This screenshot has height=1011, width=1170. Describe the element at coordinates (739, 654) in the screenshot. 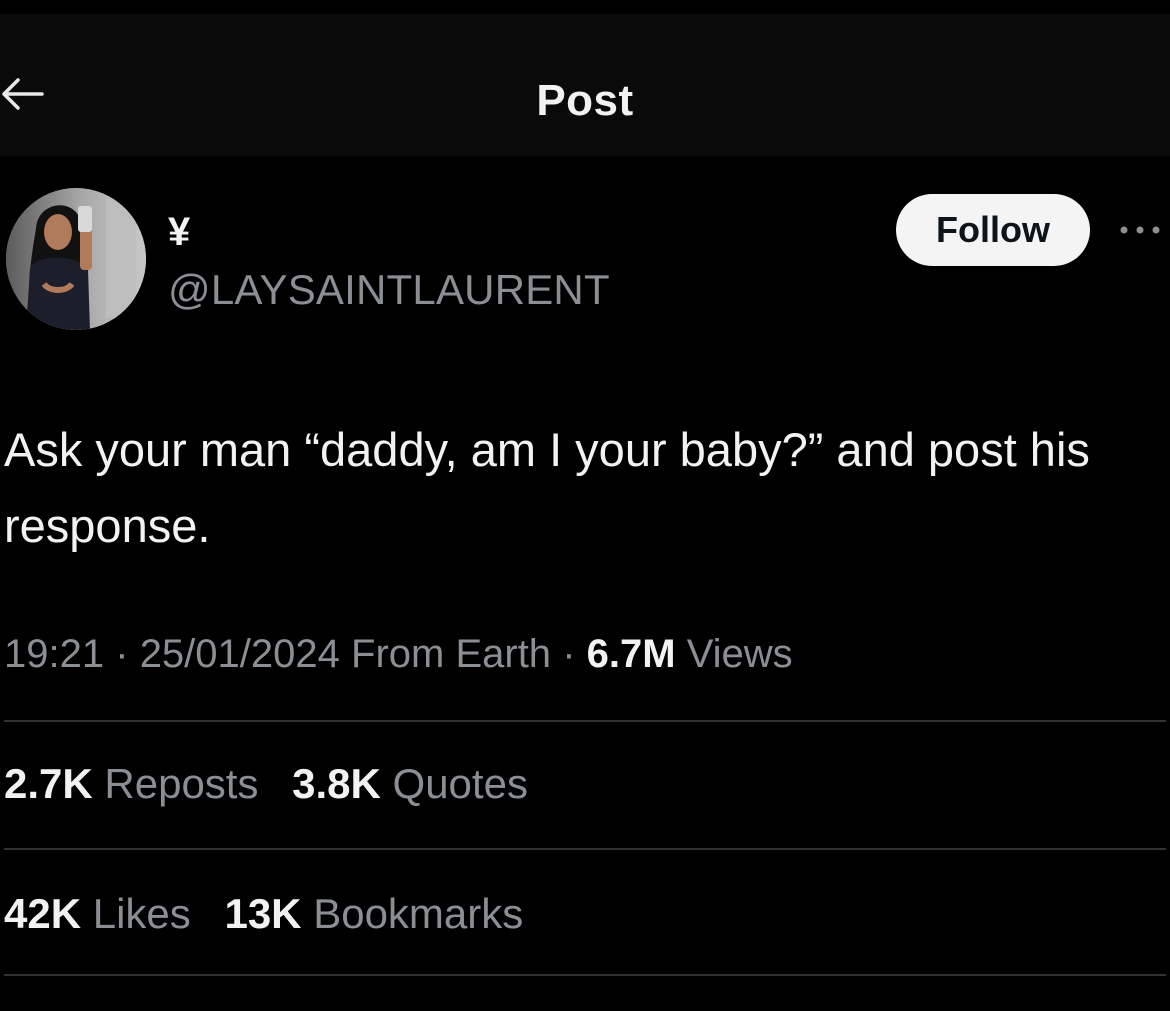

I see `views-label: Views` at that location.